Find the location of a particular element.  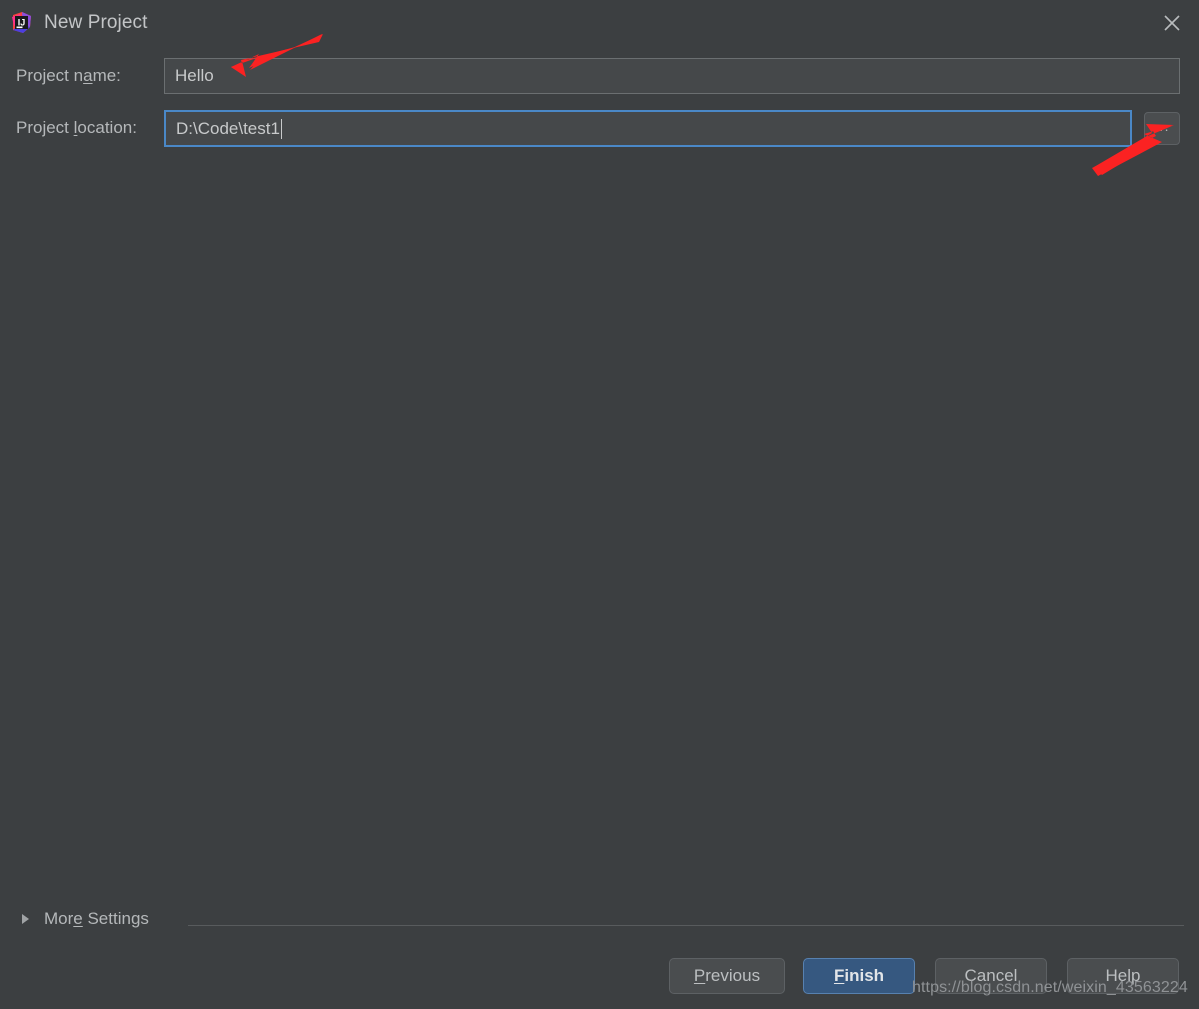

project-name-value: Hello is located at coordinates (194, 75).